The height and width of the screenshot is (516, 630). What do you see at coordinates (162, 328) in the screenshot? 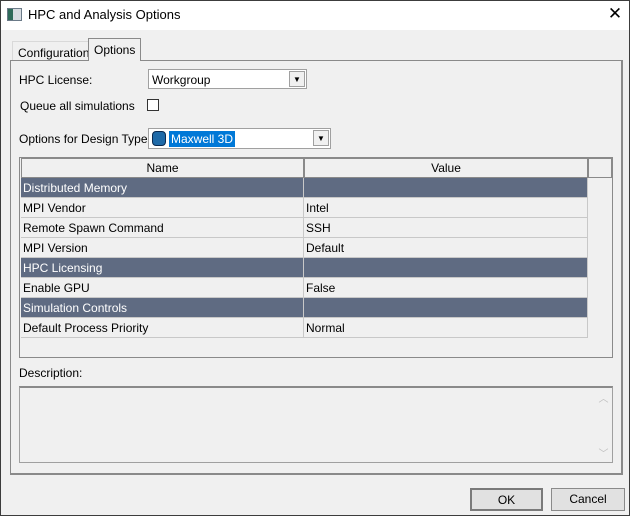
I see `cell-name: Default Process Priority` at bounding box center [162, 328].